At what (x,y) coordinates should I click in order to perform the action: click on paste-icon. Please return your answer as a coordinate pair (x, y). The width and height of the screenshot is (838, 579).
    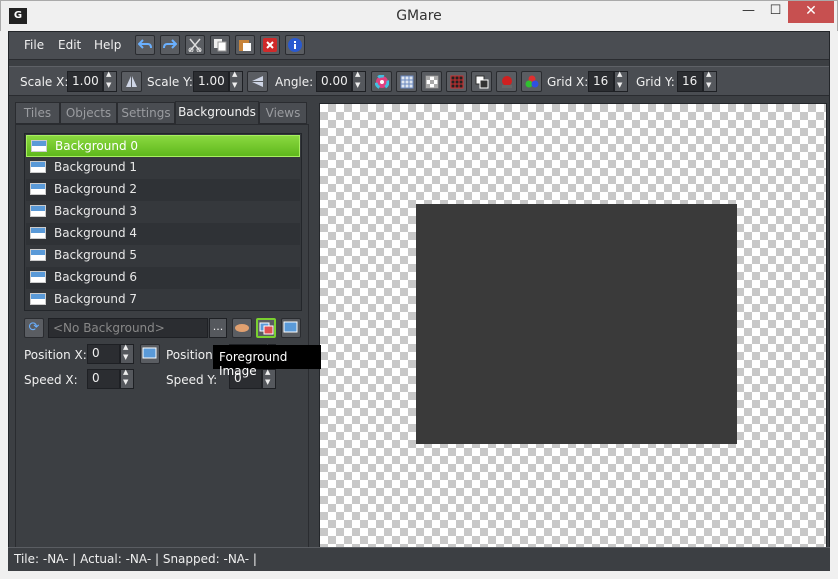
    Looking at the image, I should click on (245, 45).